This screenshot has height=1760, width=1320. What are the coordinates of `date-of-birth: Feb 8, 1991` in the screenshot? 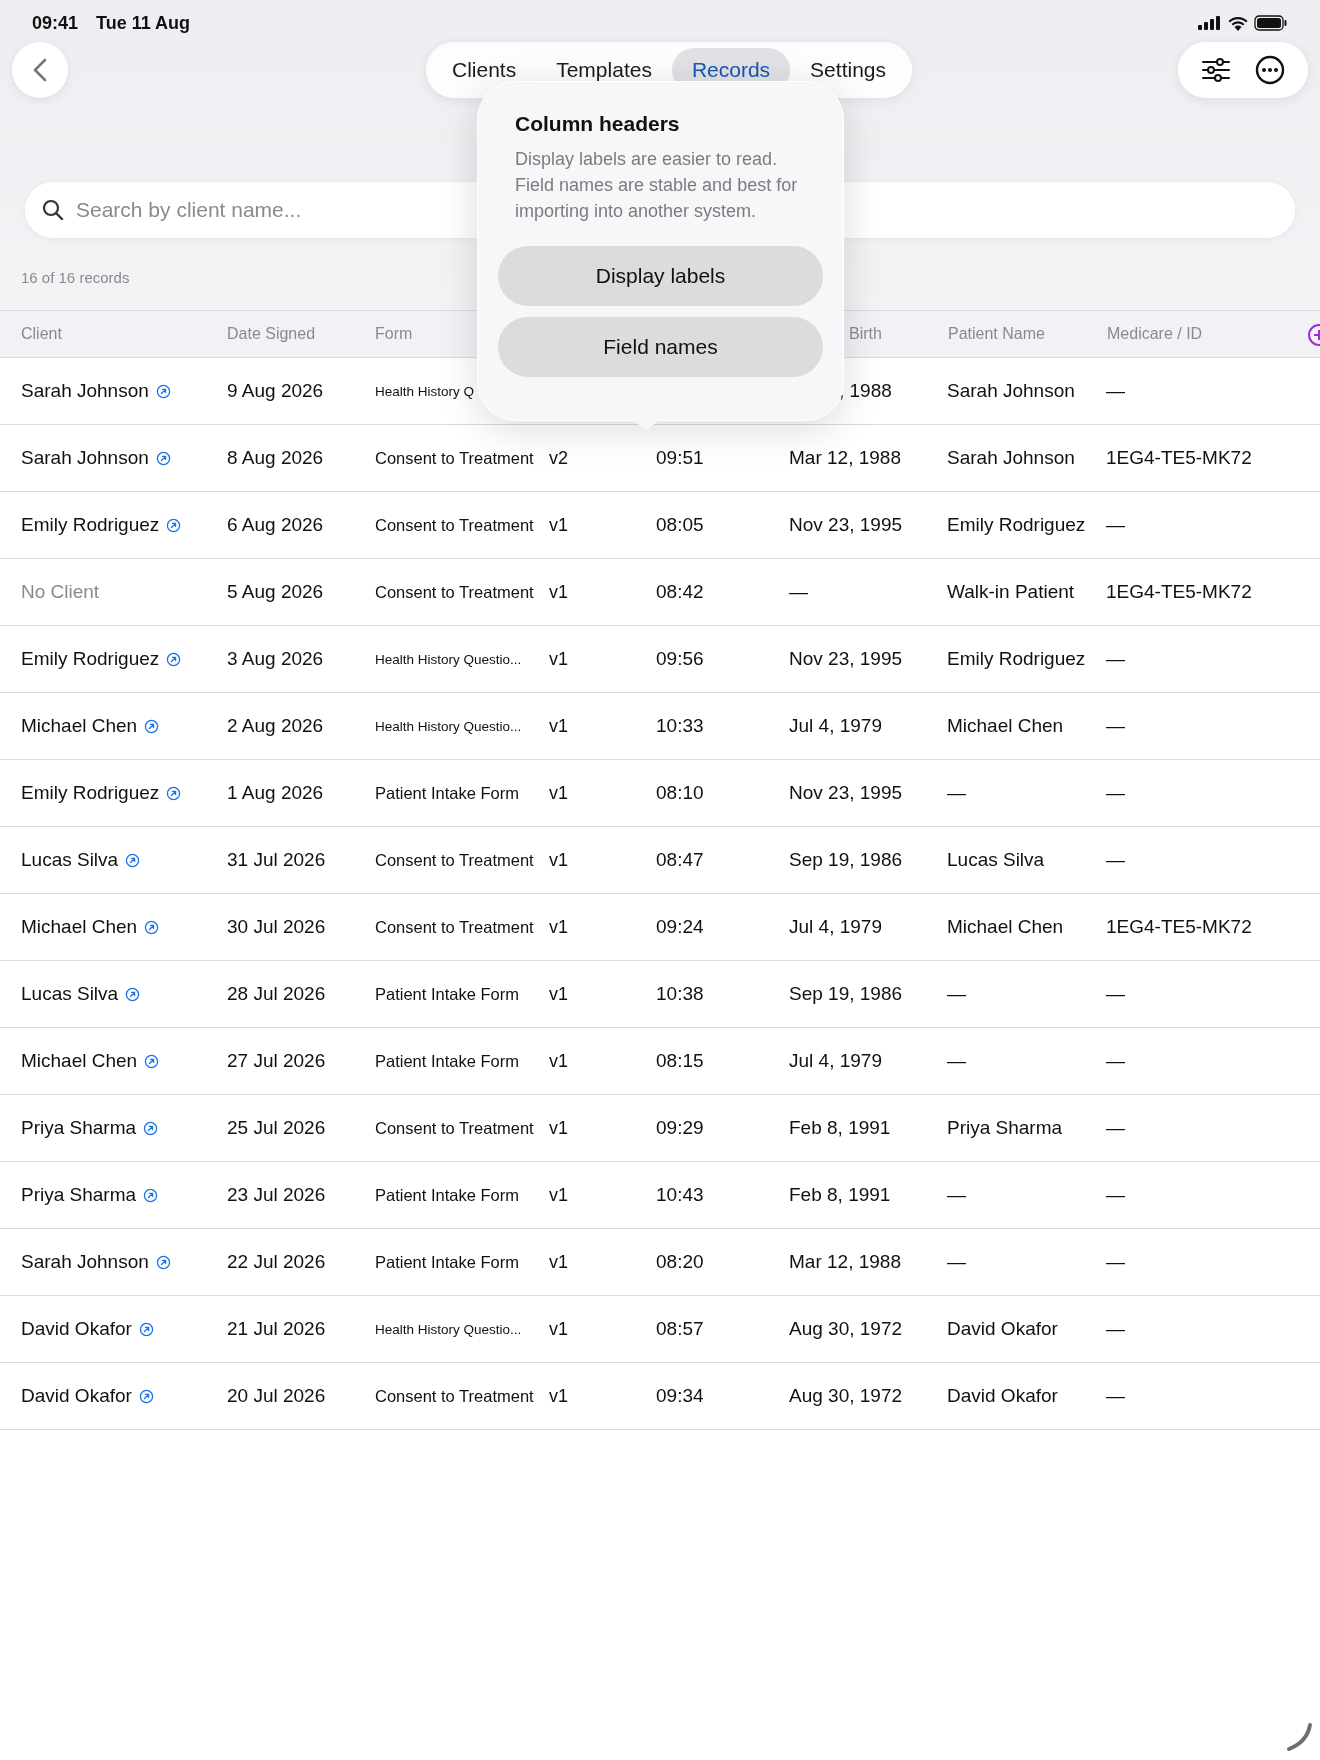 It's located at (840, 1127).